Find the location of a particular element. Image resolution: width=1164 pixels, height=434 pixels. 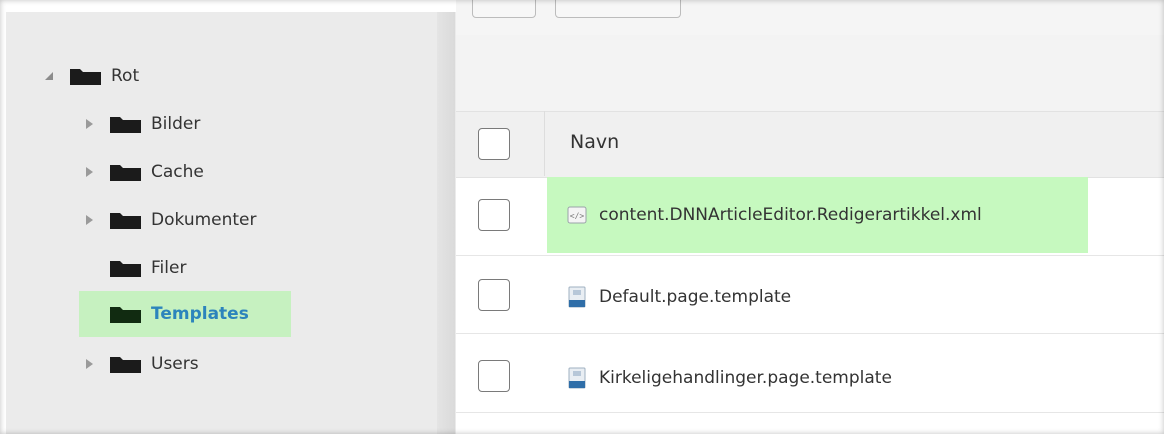

file-name: Kirkeligehandlinger.page.template is located at coordinates (745, 378).